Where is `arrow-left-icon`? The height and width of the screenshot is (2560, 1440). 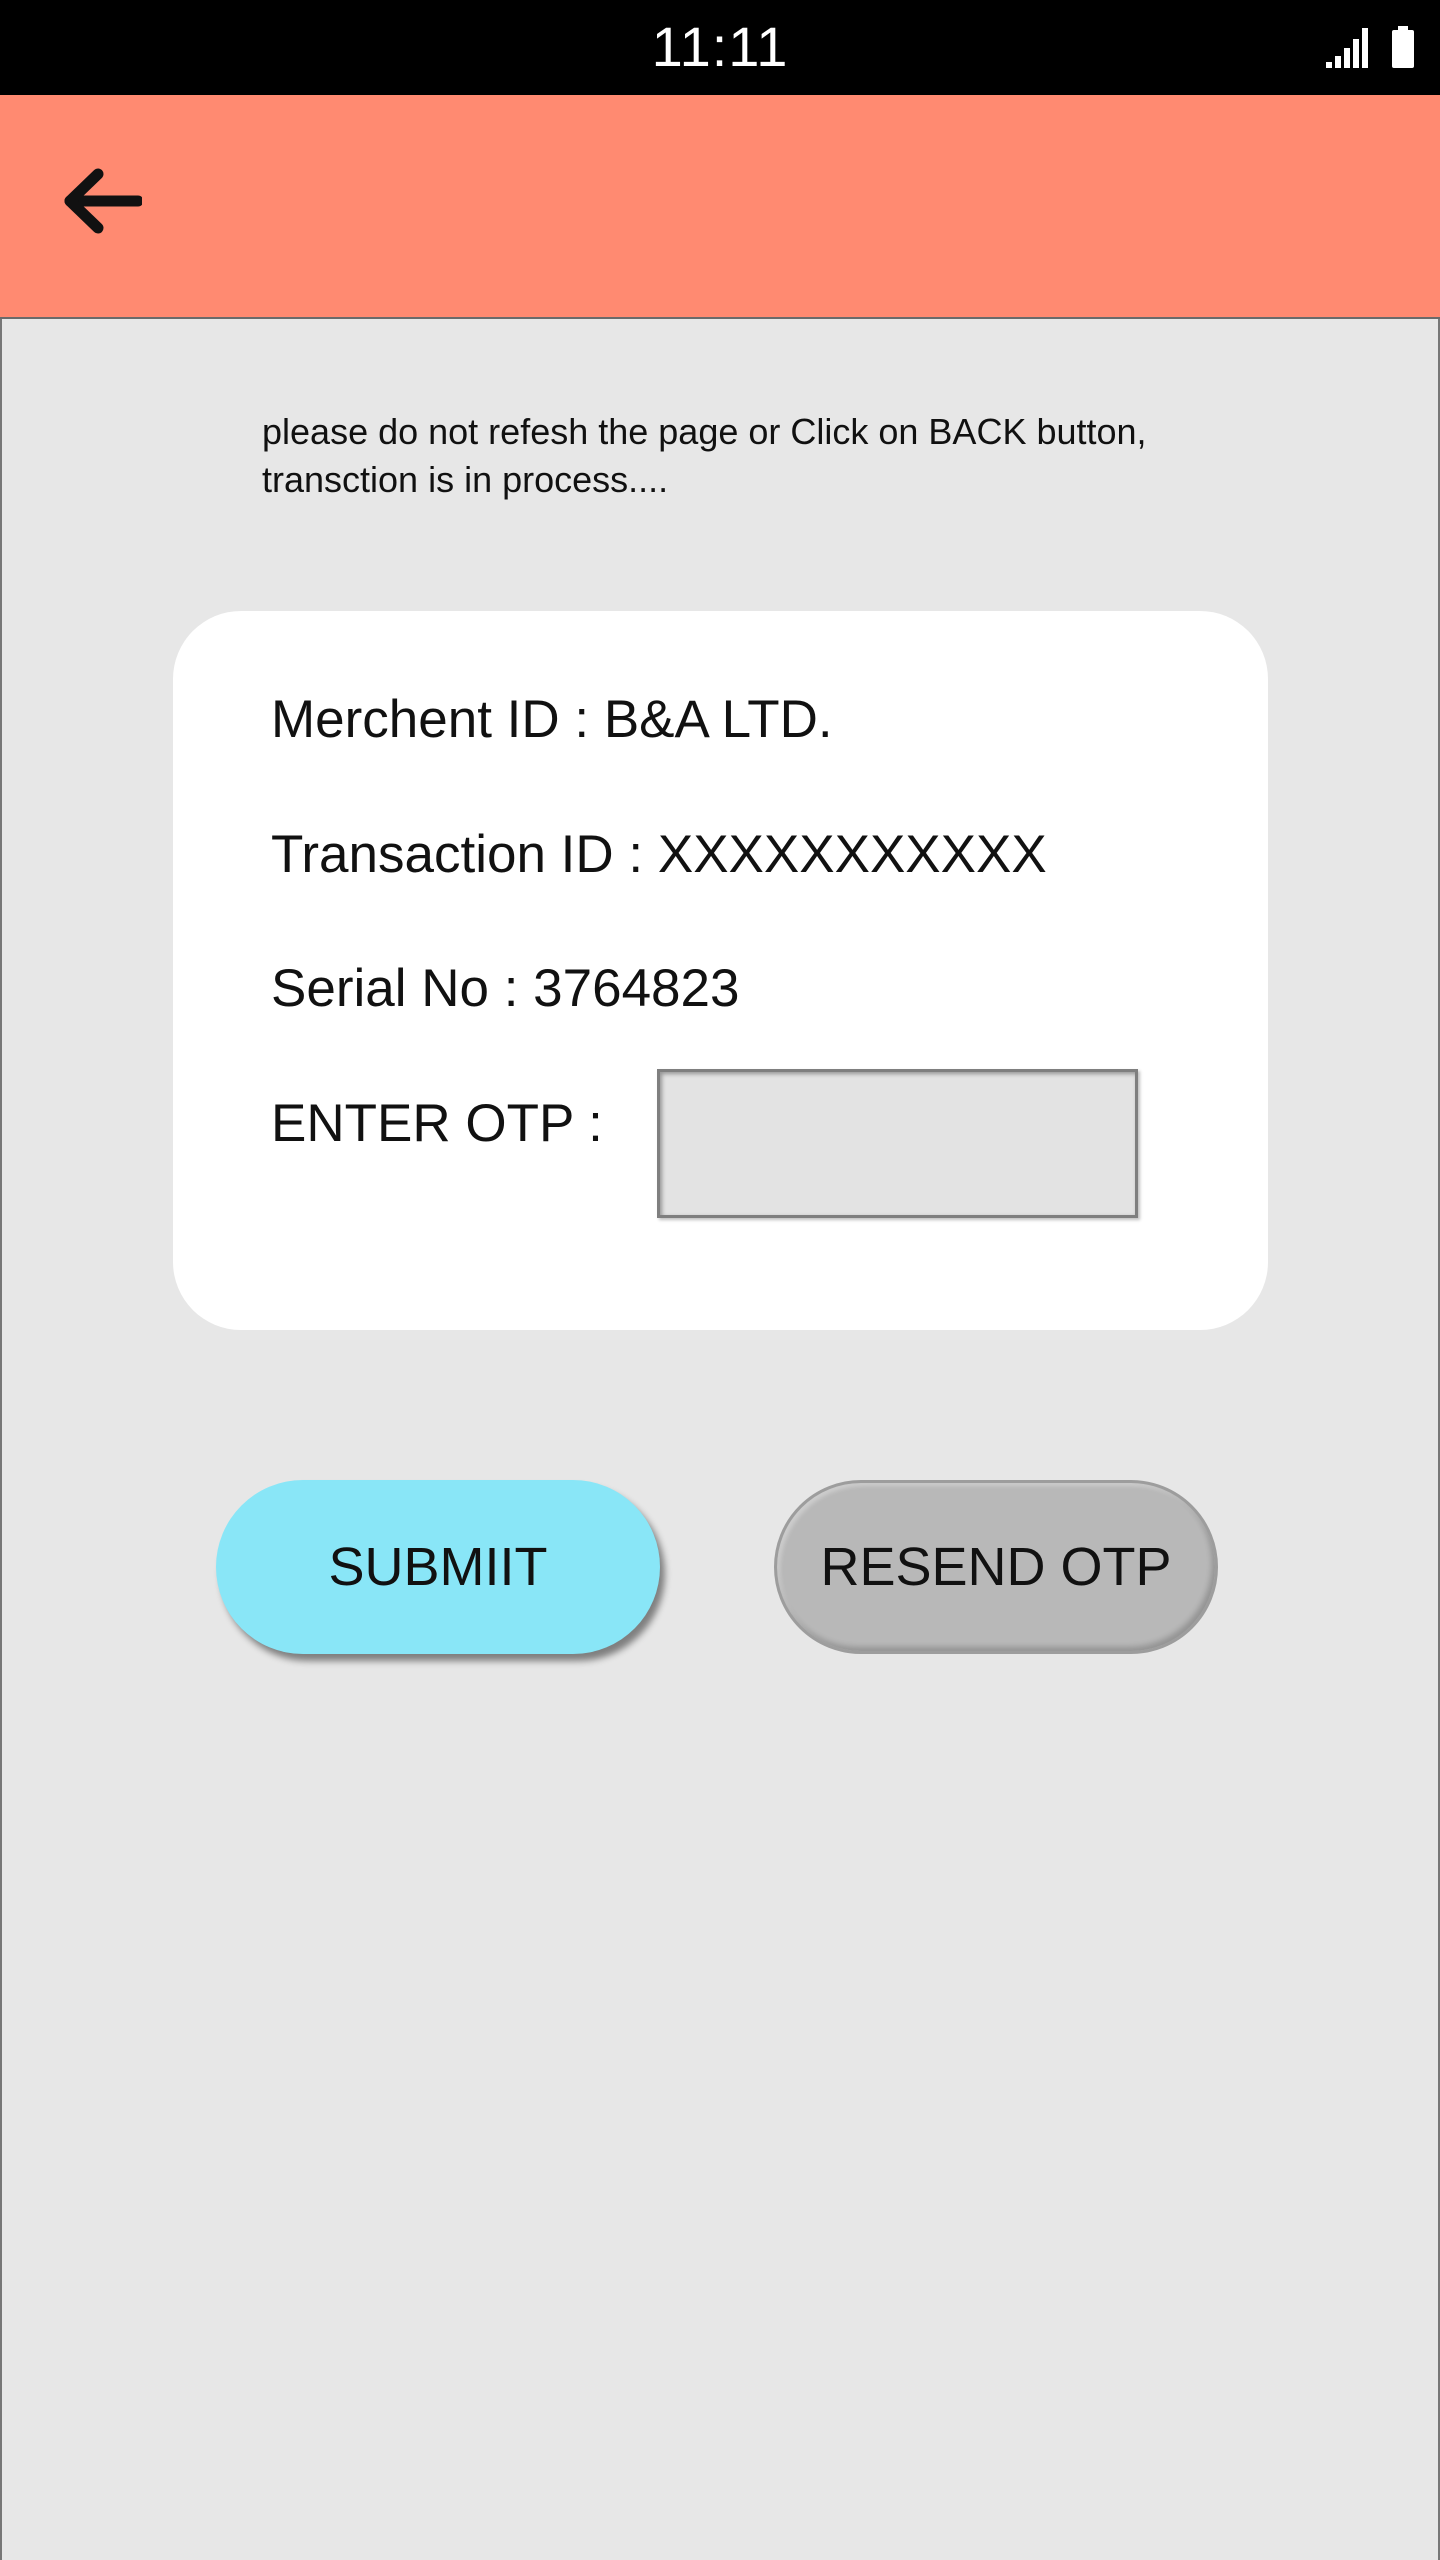 arrow-left-icon is located at coordinates (103, 203).